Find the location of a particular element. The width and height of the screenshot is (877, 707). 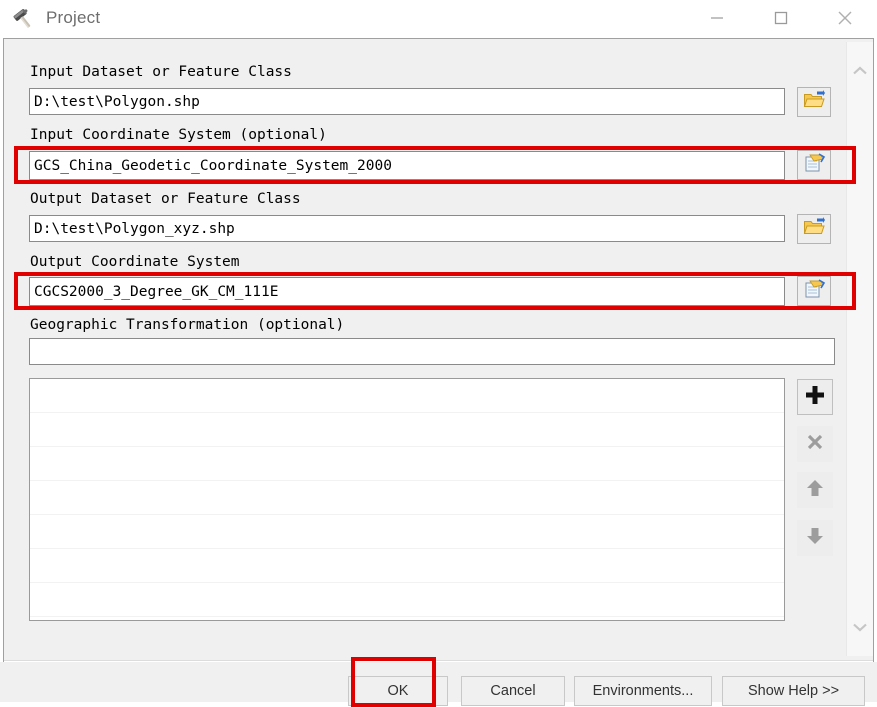

output-dataset-browse-button is located at coordinates (814, 229).